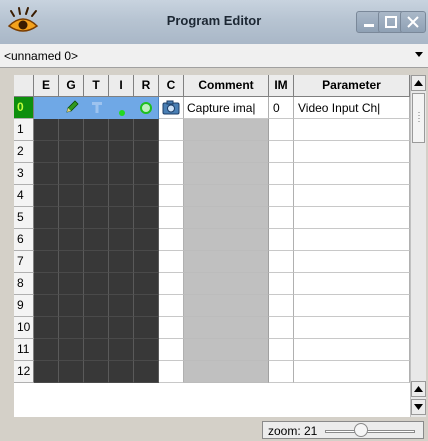 Image resolution: width=428 pixels, height=441 pixels. What do you see at coordinates (171, 107) in the screenshot?
I see `camera-icon` at bounding box center [171, 107].